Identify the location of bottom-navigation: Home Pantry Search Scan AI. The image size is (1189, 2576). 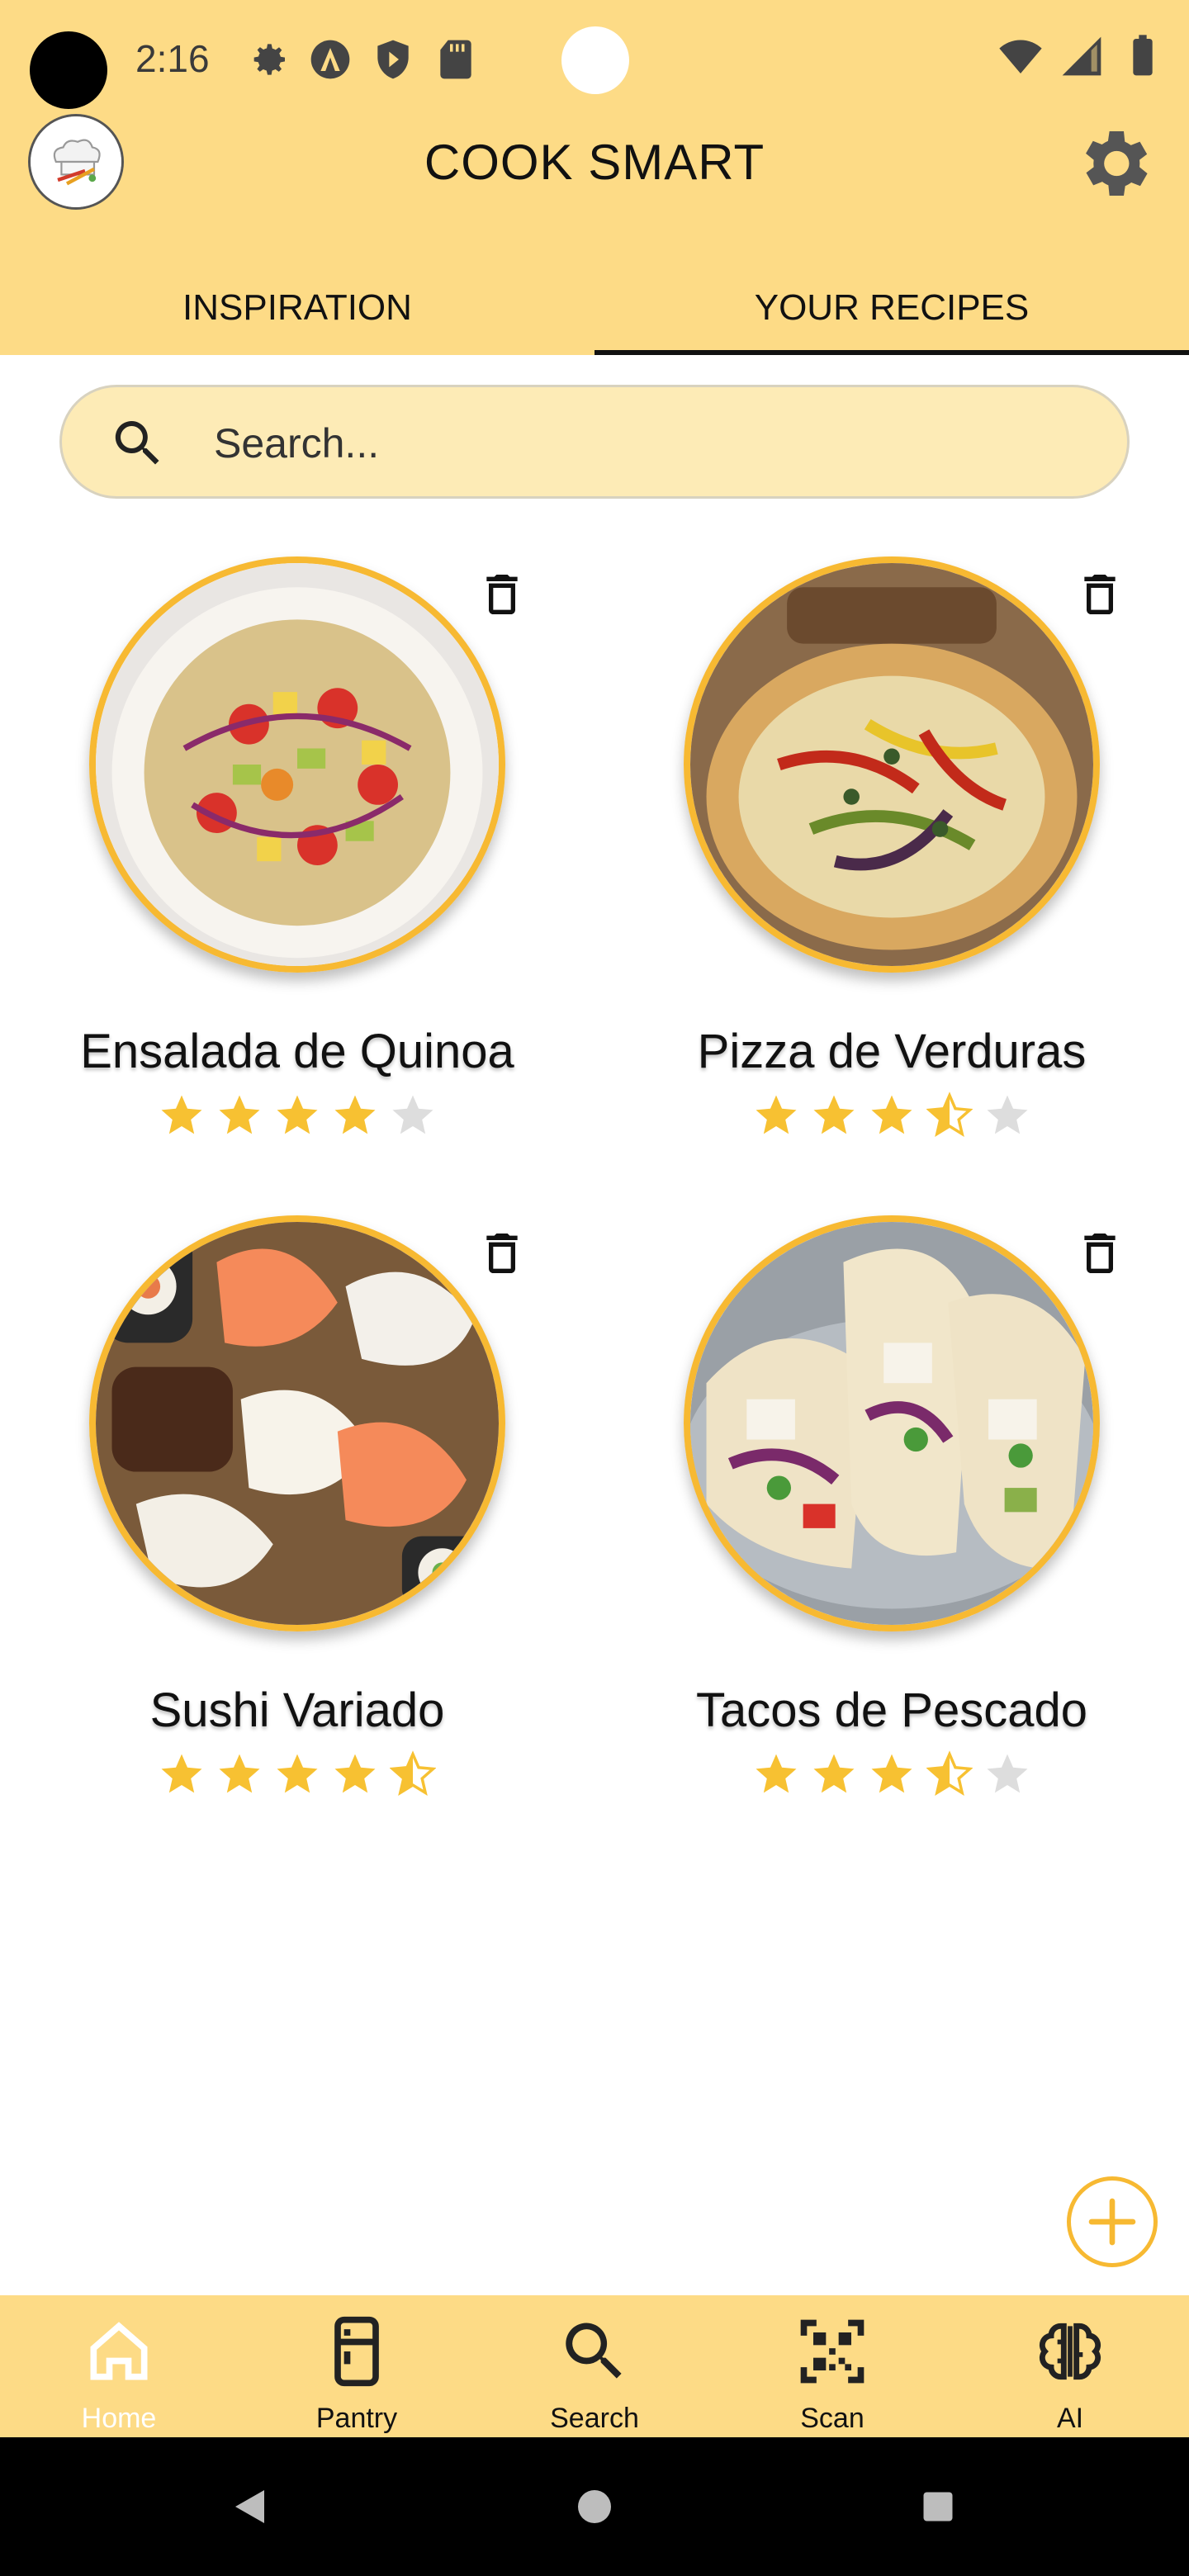
(594, 2366).